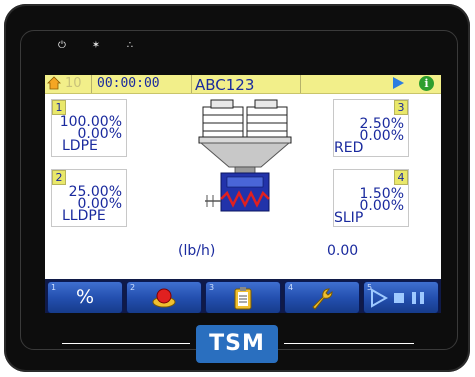  I want to click on wrench-icon, so click(322, 299).